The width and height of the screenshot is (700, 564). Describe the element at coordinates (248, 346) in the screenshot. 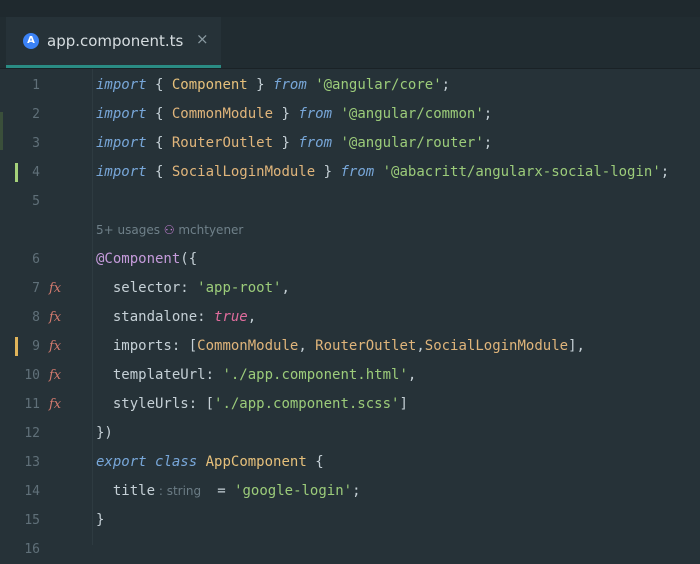

I see `token-cls2: CommonModule` at that location.